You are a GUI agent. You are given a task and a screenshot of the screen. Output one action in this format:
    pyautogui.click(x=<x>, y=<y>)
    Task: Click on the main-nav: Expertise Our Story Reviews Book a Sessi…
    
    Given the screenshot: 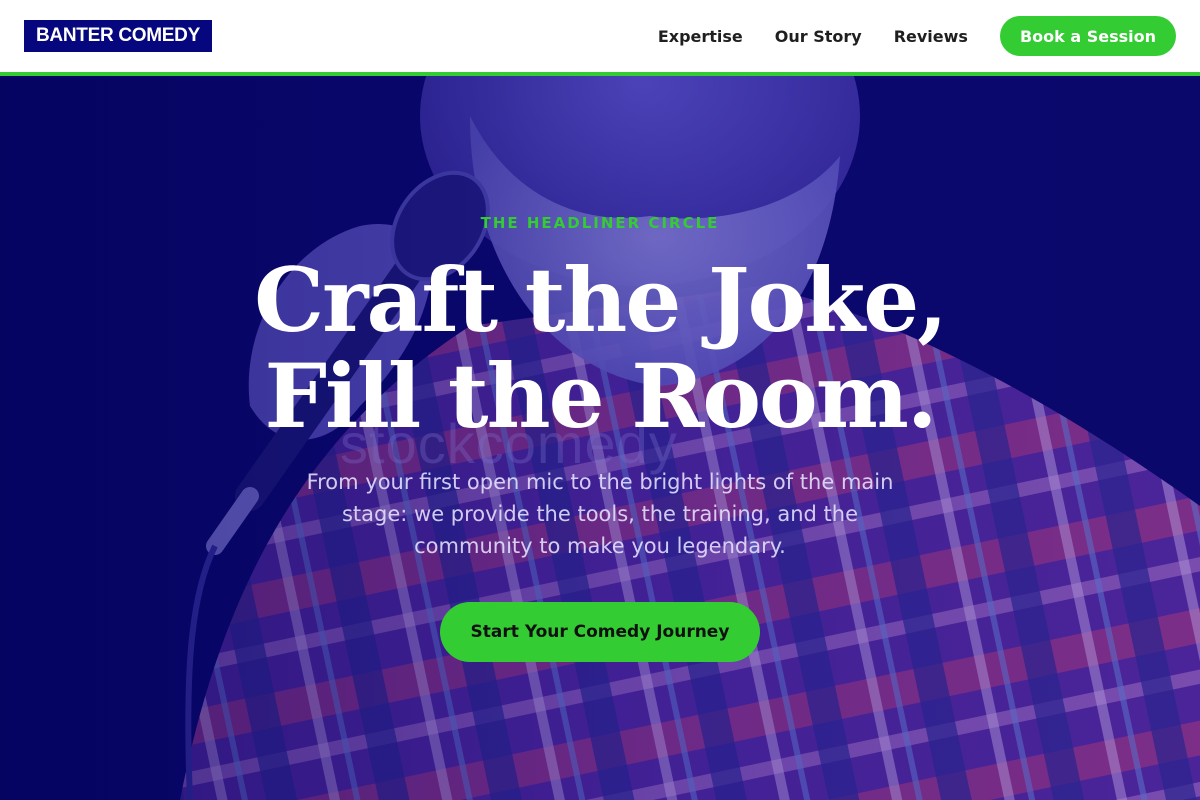 What is the action you would take?
    pyautogui.click(x=901, y=36)
    